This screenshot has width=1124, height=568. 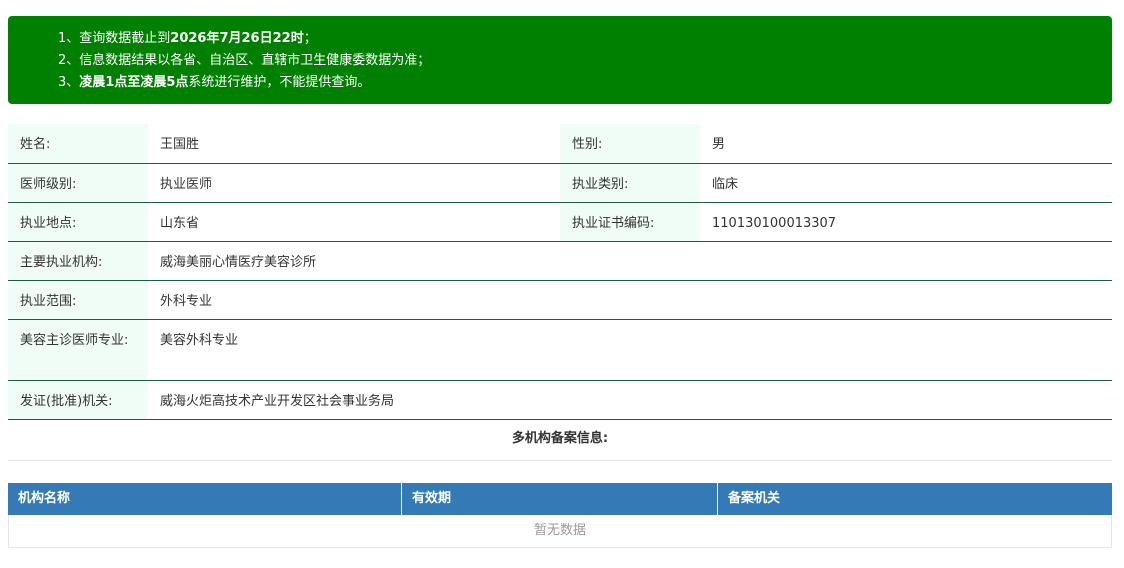 I want to click on info-row-issuer: 发证(批准)机关: 威海火炬高技术产业开发区社会事业务局, so click(x=560, y=400).